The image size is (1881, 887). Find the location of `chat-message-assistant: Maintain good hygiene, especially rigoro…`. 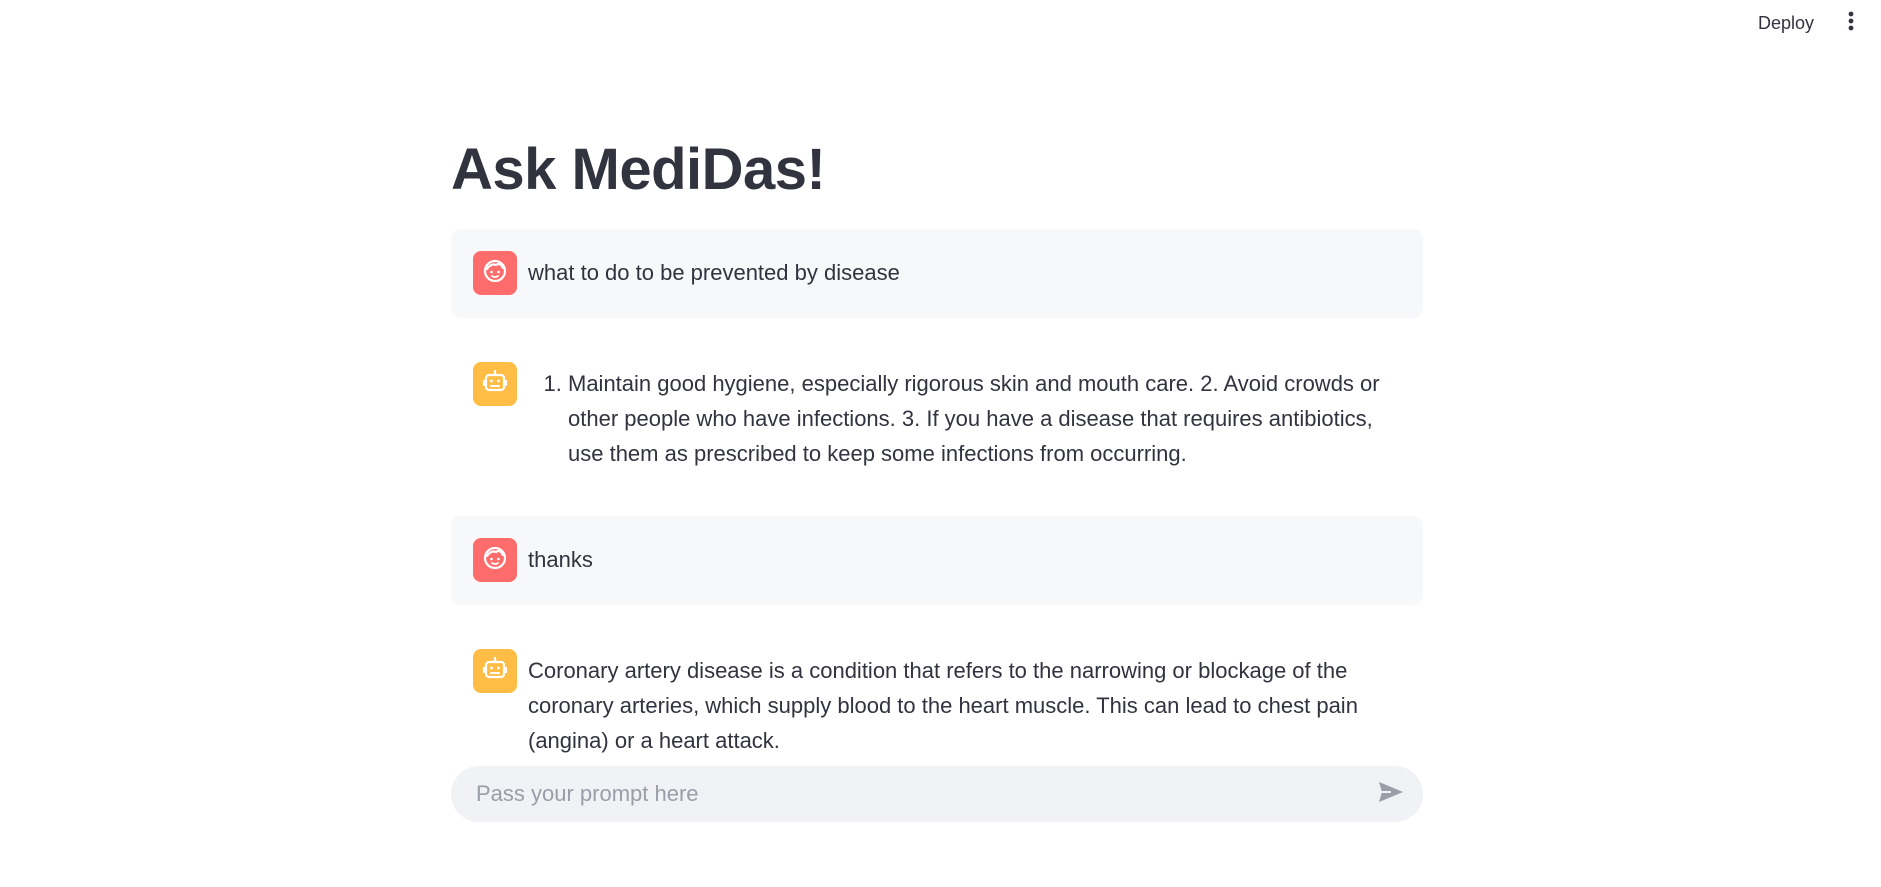

chat-message-assistant: Maintain good hygiene, especially rigoro… is located at coordinates (937, 407).